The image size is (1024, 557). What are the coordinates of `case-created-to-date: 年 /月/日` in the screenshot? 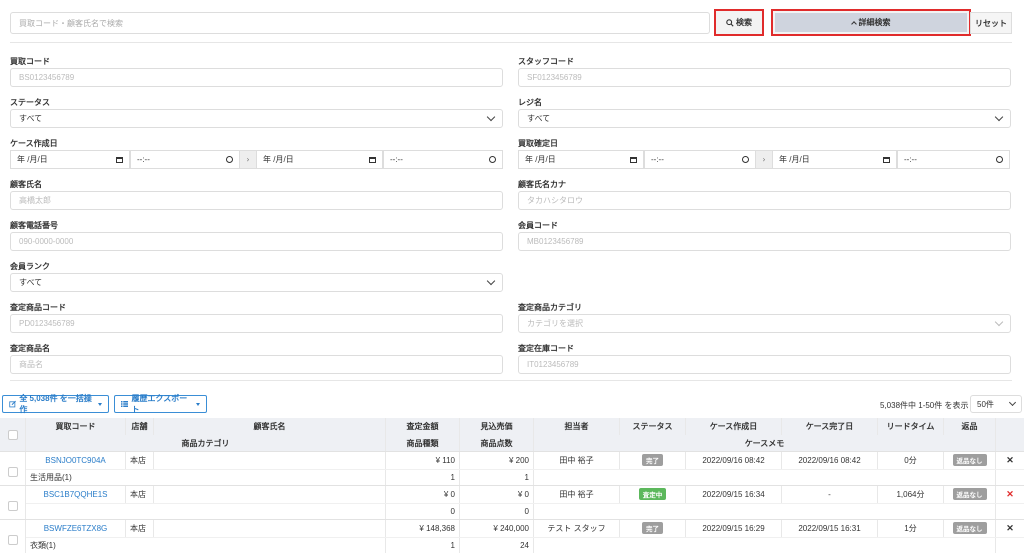 It's located at (319, 159).